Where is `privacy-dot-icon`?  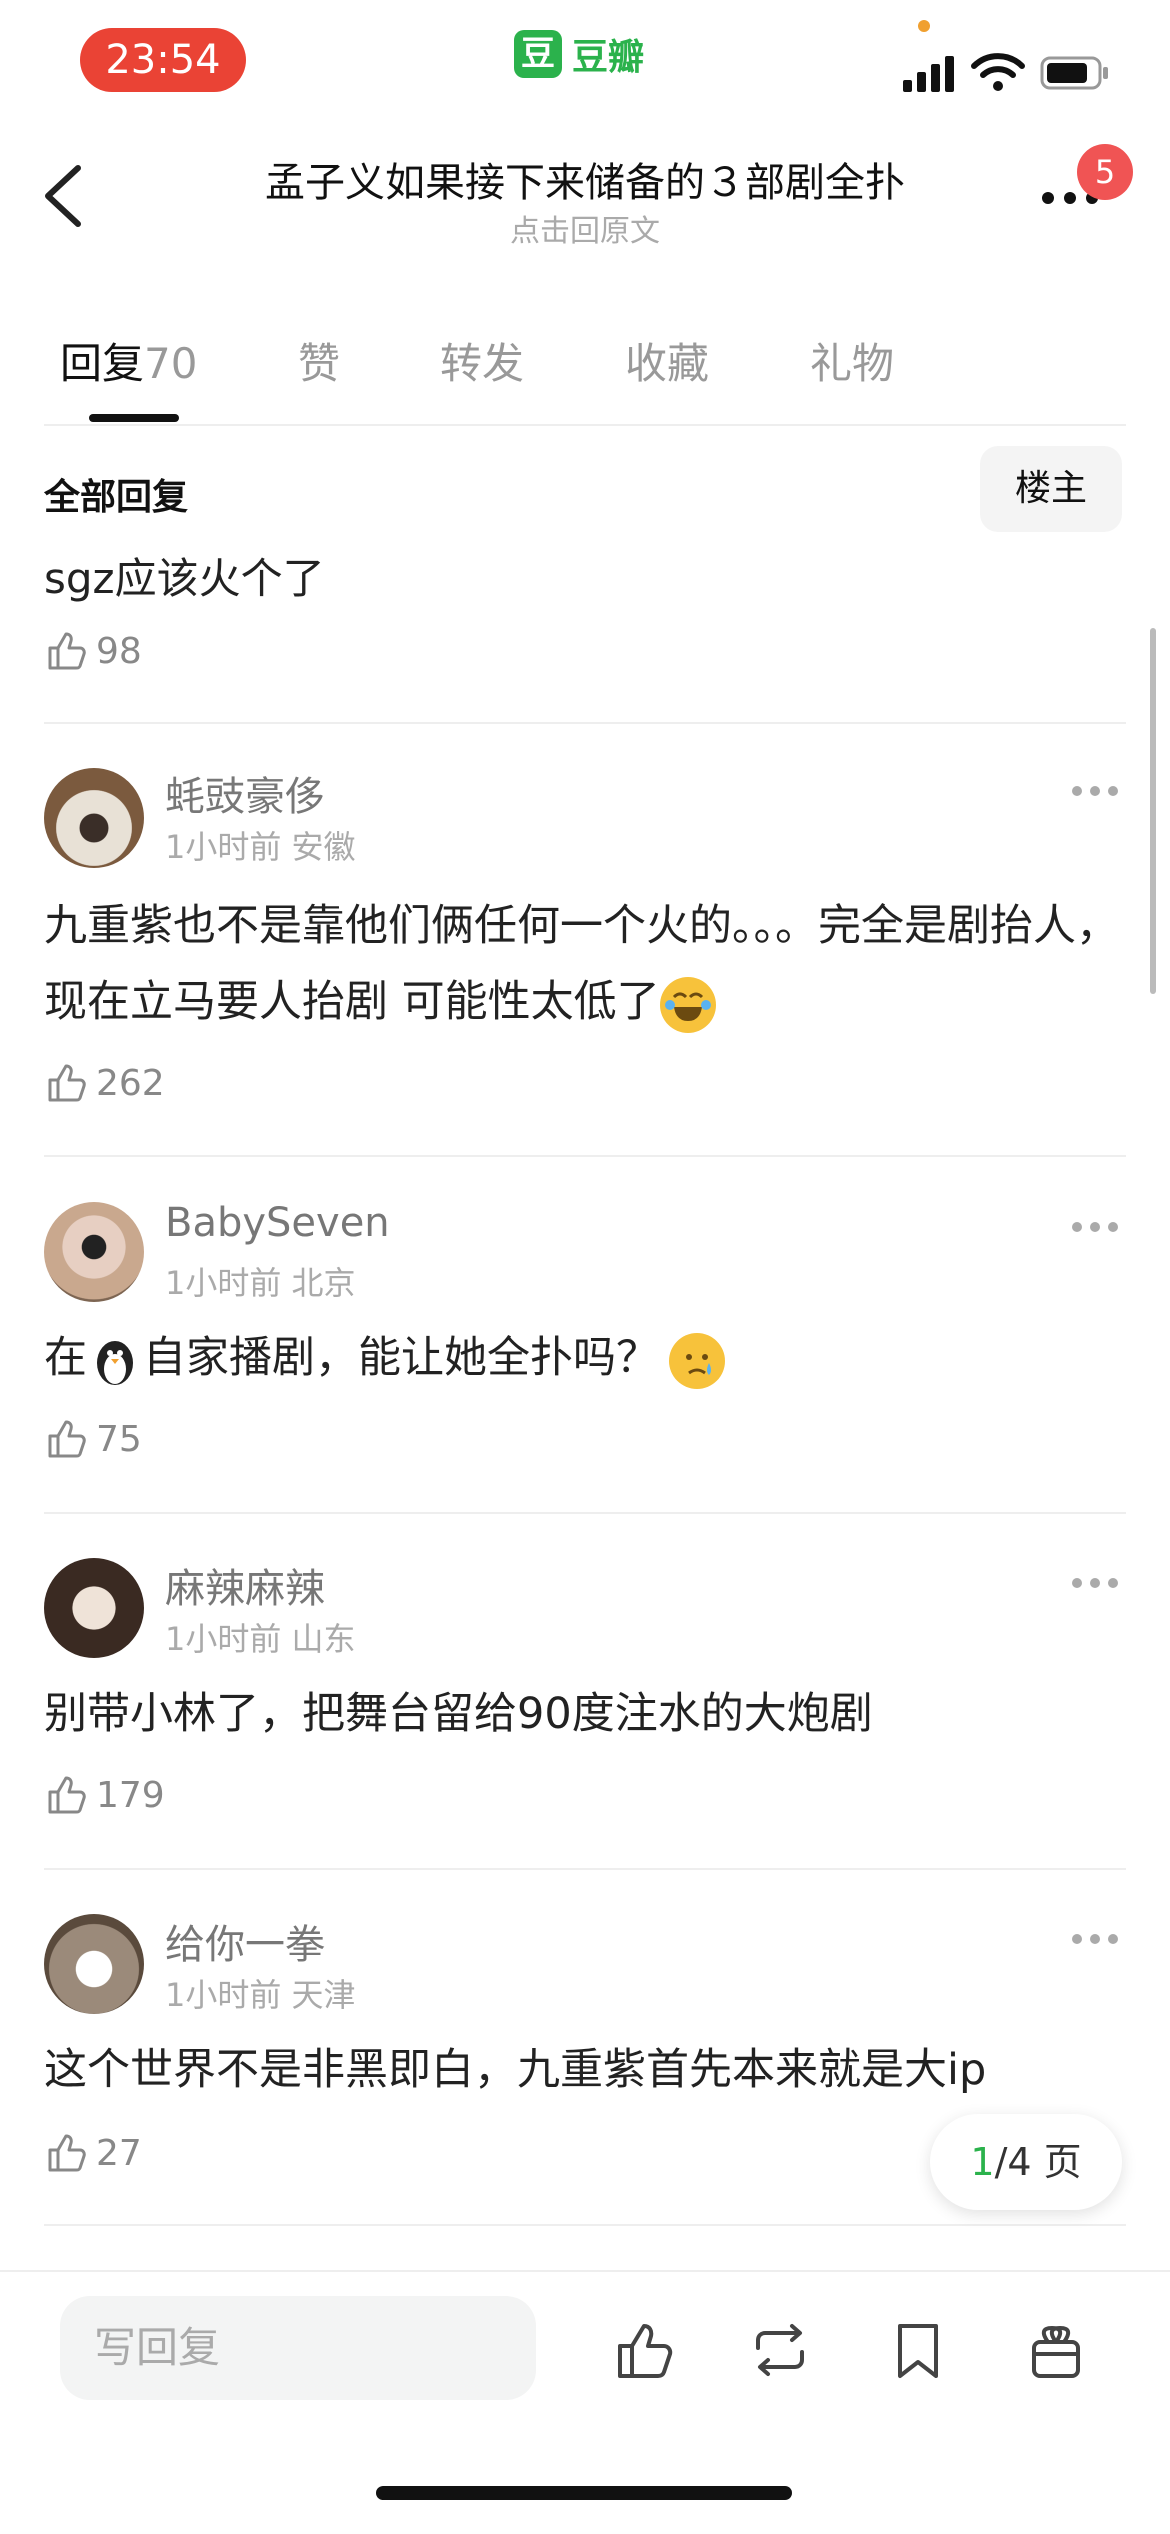
privacy-dot-icon is located at coordinates (924, 26).